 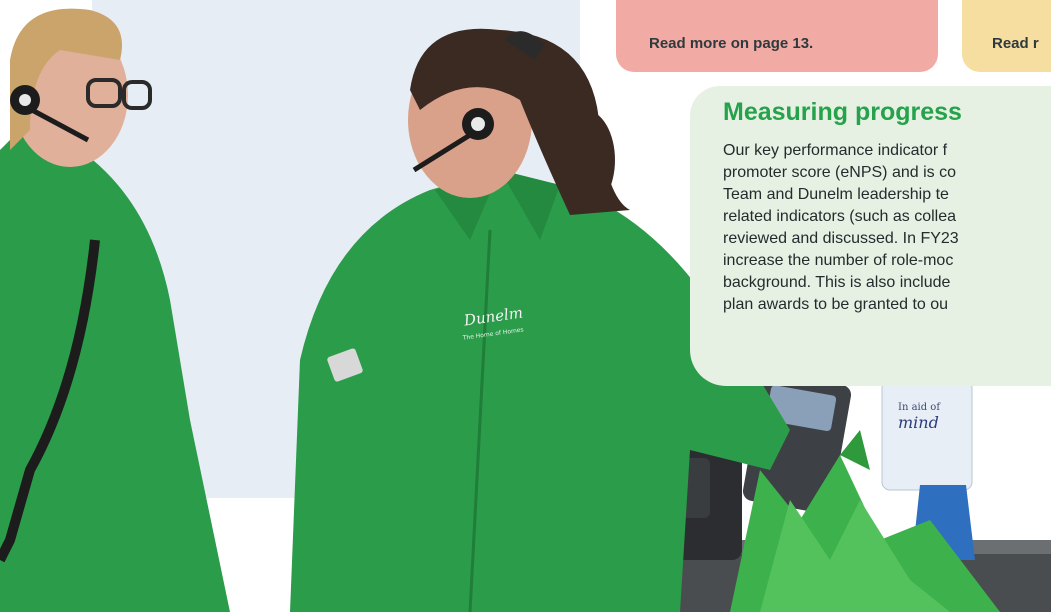 I want to click on body-line: promoter score (eNPS) and is co, so click(x=839, y=172).